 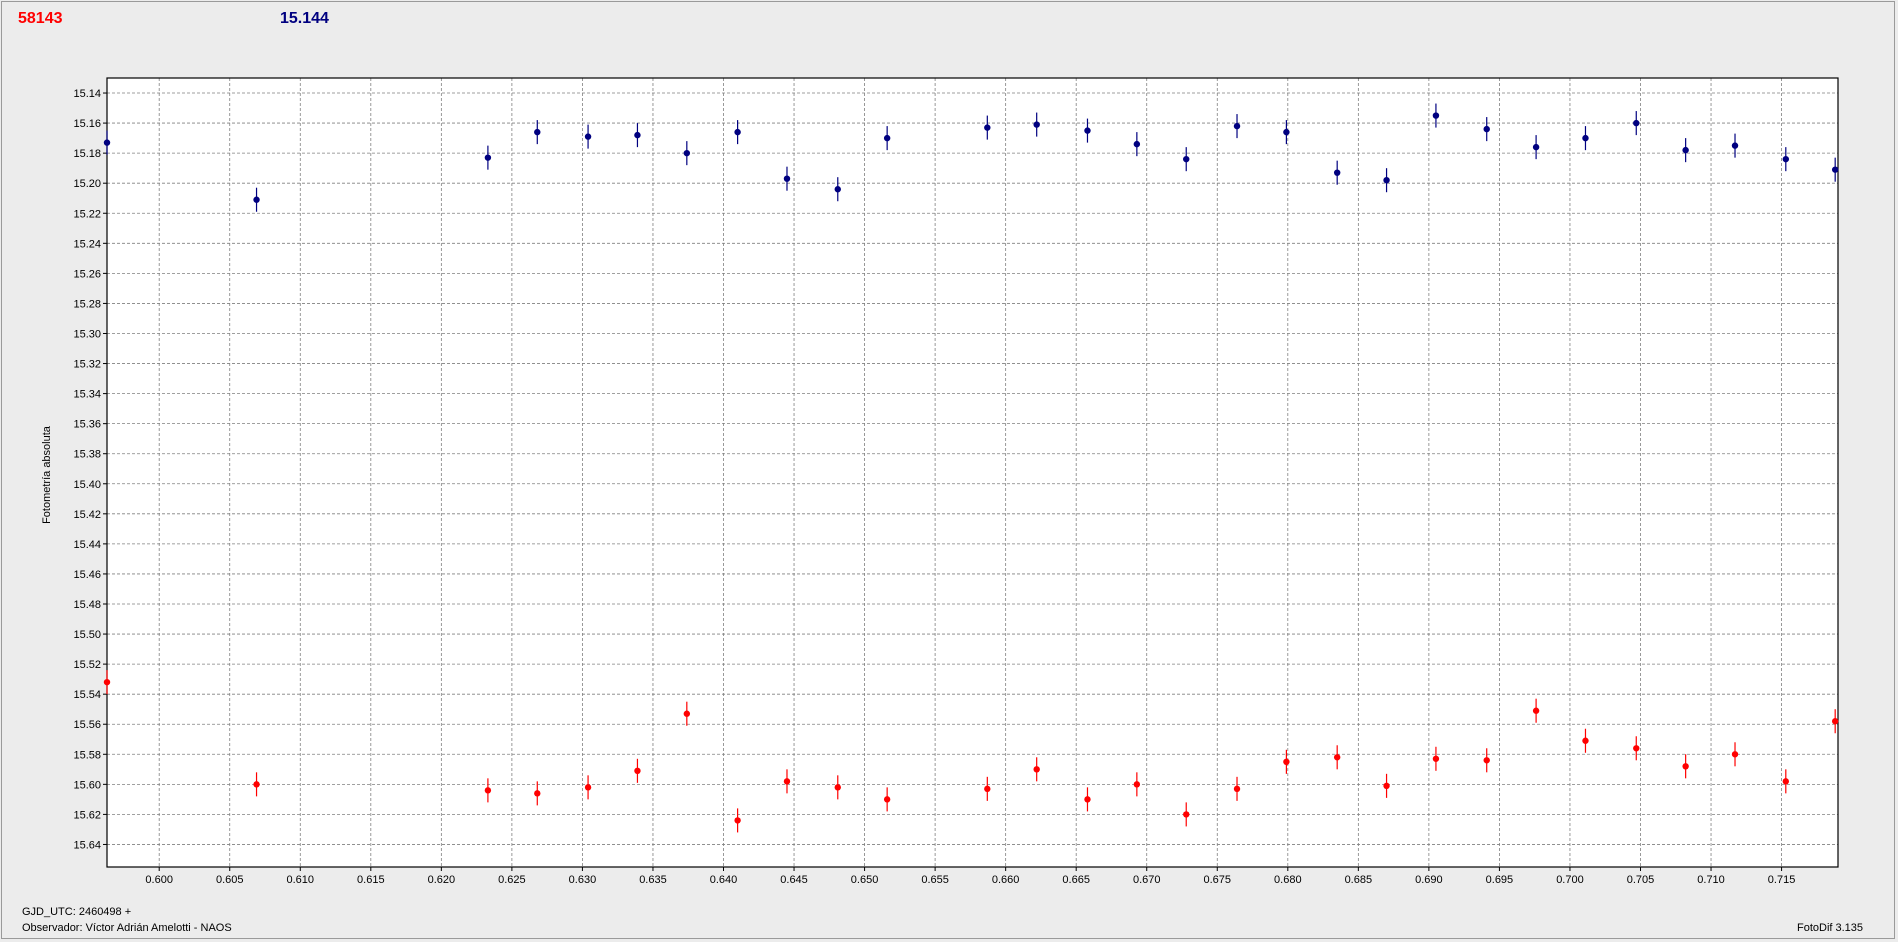 What do you see at coordinates (1641, 880) in the screenshot?
I see `x-tick-label: 0.705` at bounding box center [1641, 880].